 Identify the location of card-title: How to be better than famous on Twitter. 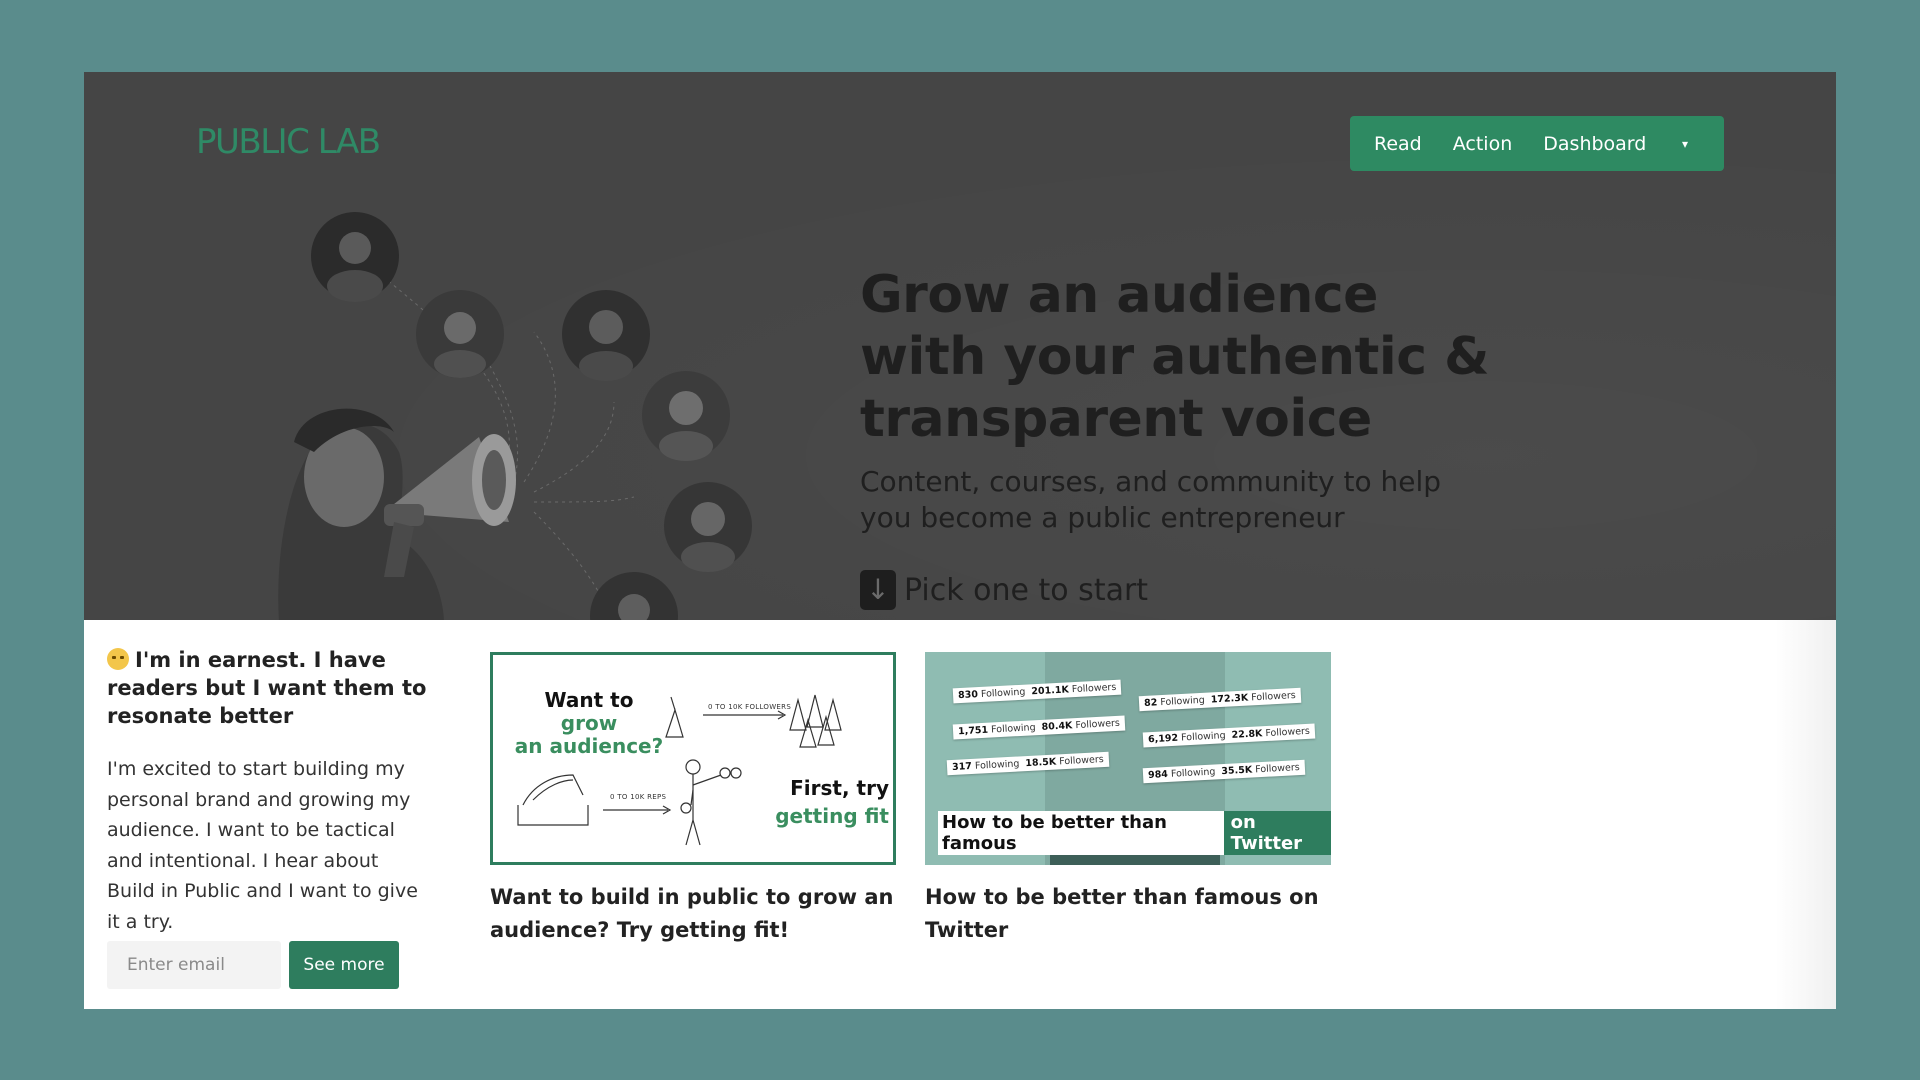
(1128, 914).